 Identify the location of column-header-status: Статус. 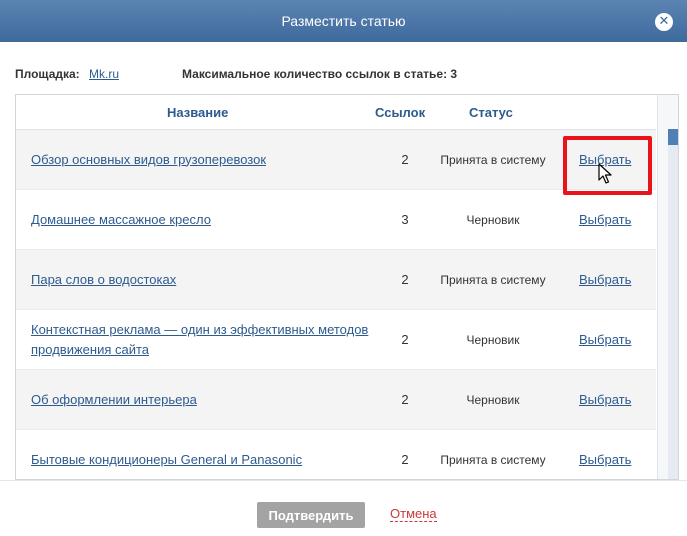
(491, 112).